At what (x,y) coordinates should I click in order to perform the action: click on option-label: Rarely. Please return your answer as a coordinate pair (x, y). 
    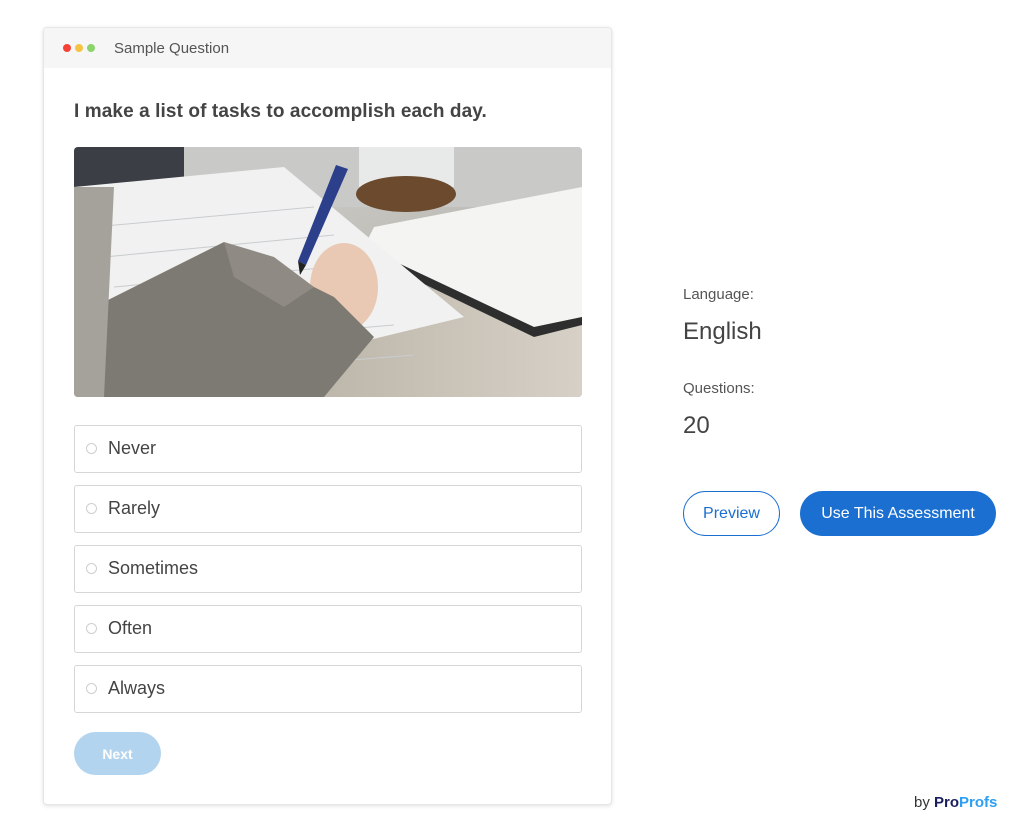
    Looking at the image, I should click on (134, 508).